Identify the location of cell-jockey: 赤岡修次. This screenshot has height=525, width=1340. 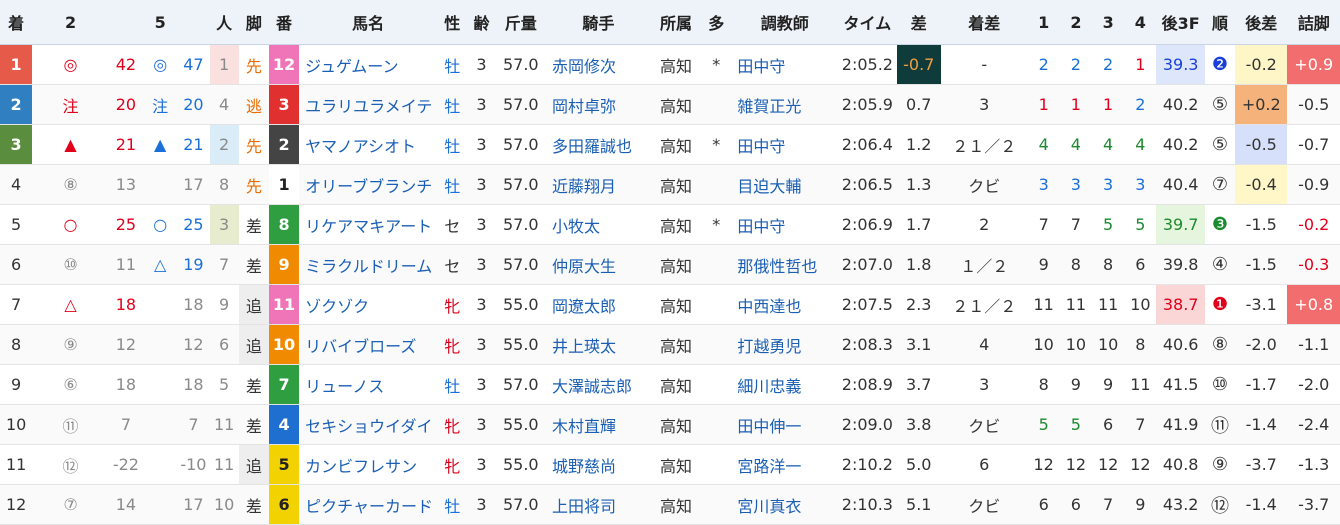
(598, 64).